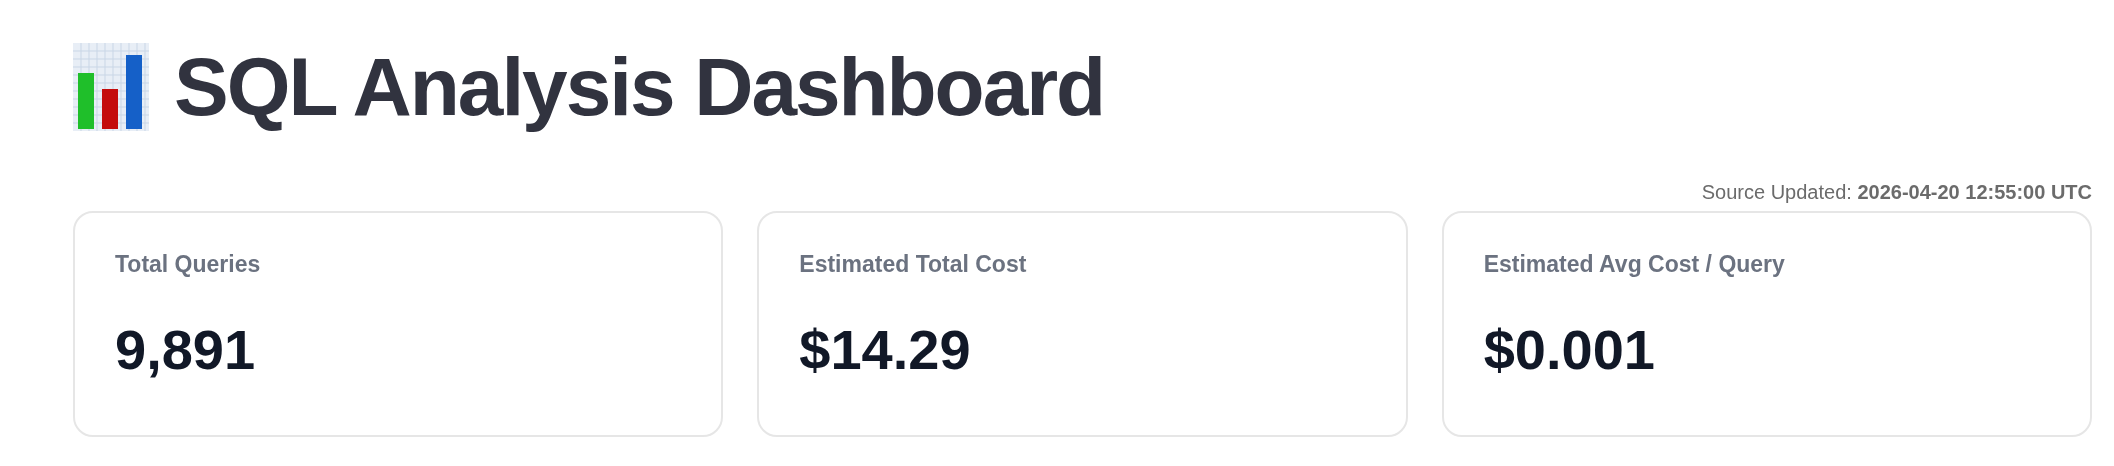 The width and height of the screenshot is (2114, 466). Describe the element at coordinates (186, 350) in the screenshot. I see `metric-value: 9,891` at that location.